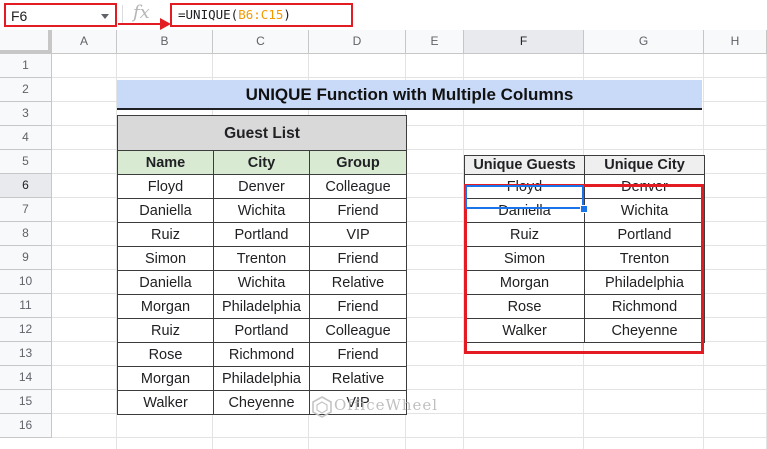 The width and height of the screenshot is (767, 449). What do you see at coordinates (26, 354) in the screenshot?
I see `row-header-13: 13` at bounding box center [26, 354].